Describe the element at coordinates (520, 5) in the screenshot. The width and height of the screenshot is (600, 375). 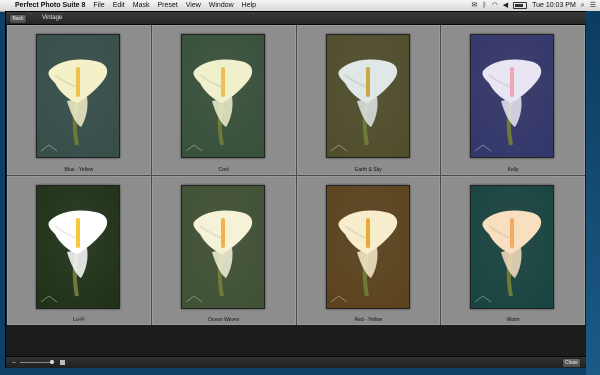
I see `battery-icon` at that location.